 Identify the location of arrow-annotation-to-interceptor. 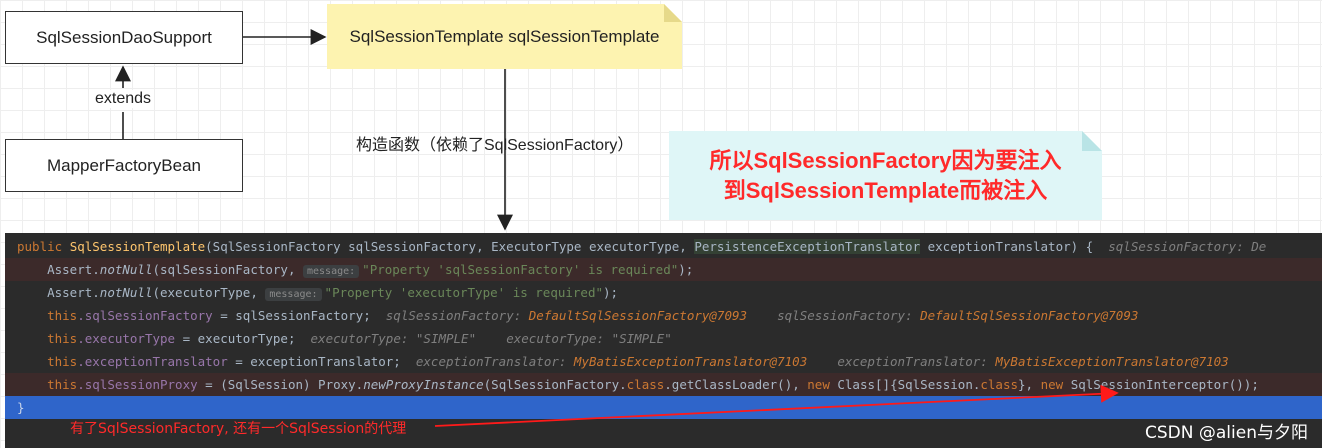
(776, 405).